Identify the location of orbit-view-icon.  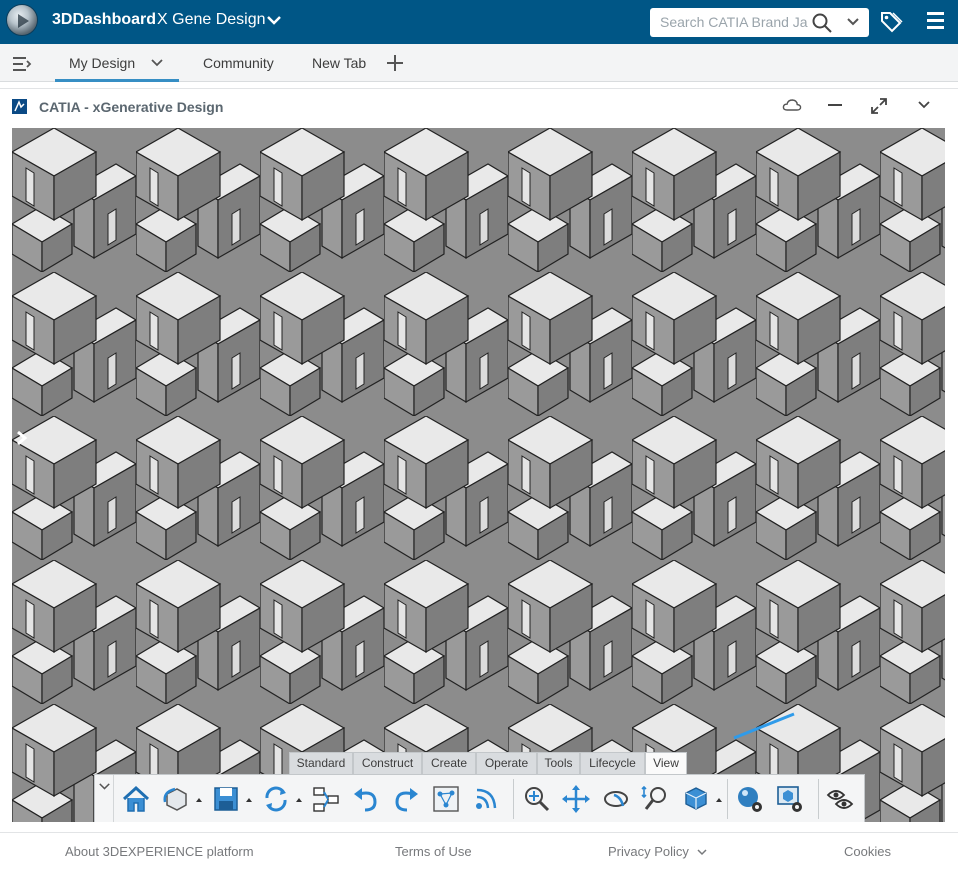
(176, 799).